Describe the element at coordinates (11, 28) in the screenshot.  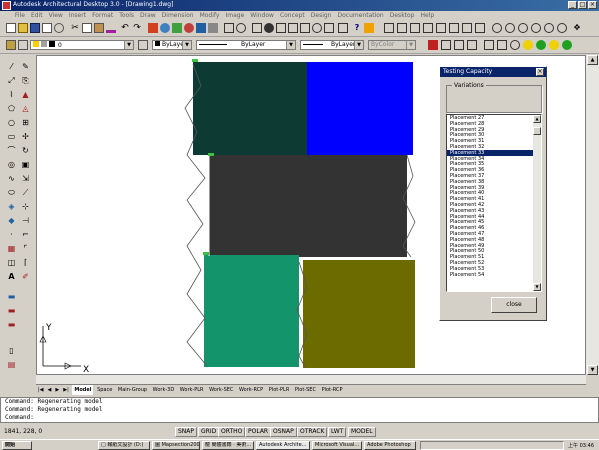
I see `new-icon` at that location.